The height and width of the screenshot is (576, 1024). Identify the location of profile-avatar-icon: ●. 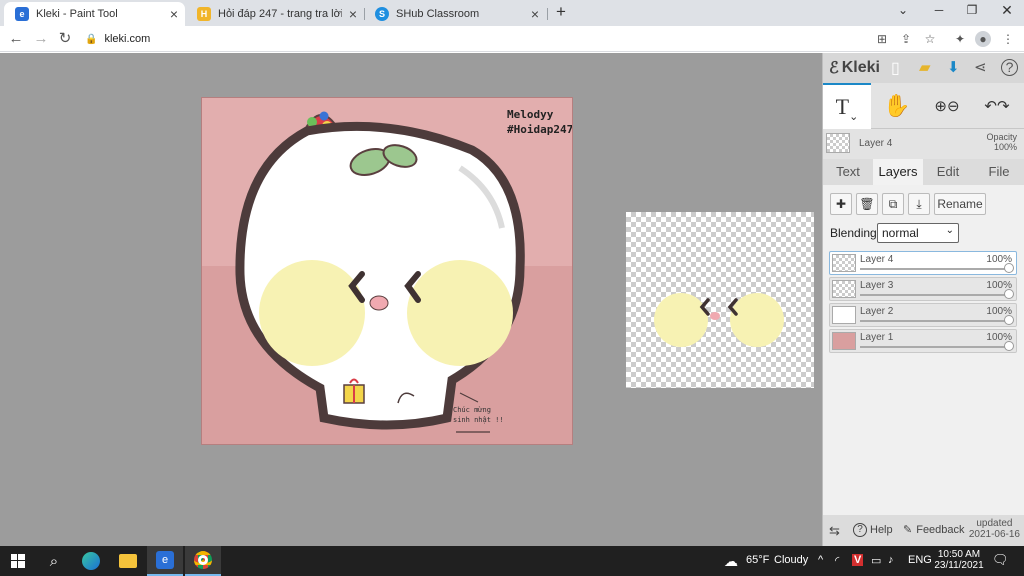
(983, 39).